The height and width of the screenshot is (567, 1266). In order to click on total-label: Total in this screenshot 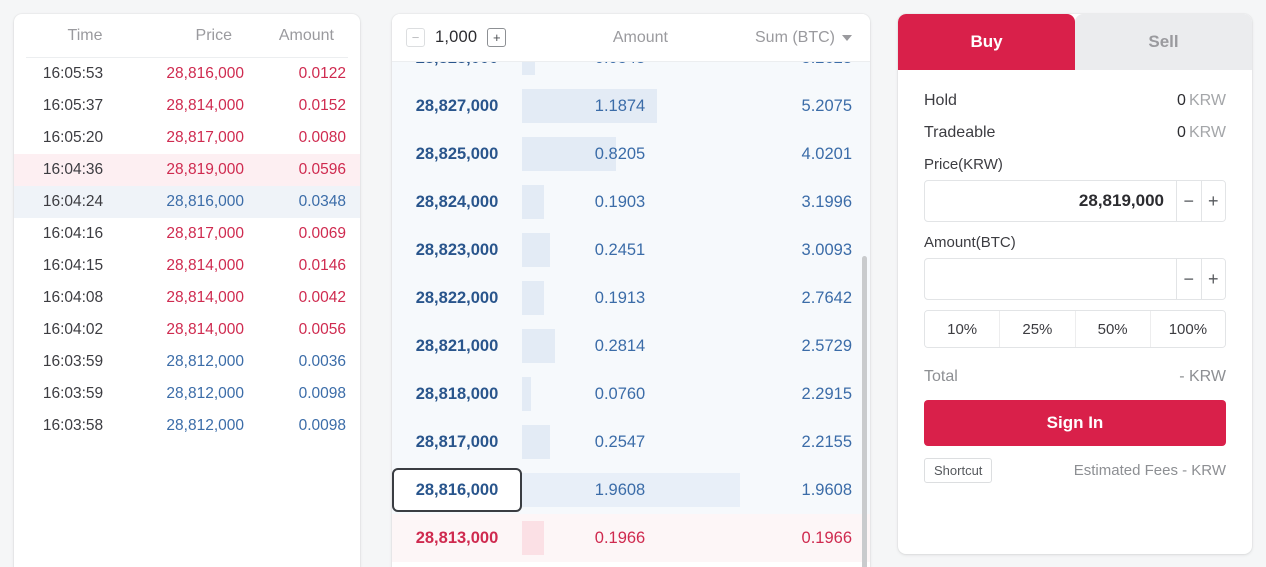, I will do `click(941, 376)`.